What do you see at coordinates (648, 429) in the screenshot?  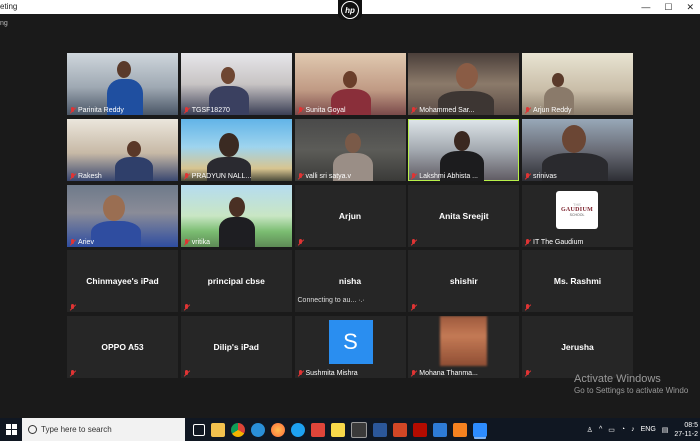 I see `language-indicator: ENG` at bounding box center [648, 429].